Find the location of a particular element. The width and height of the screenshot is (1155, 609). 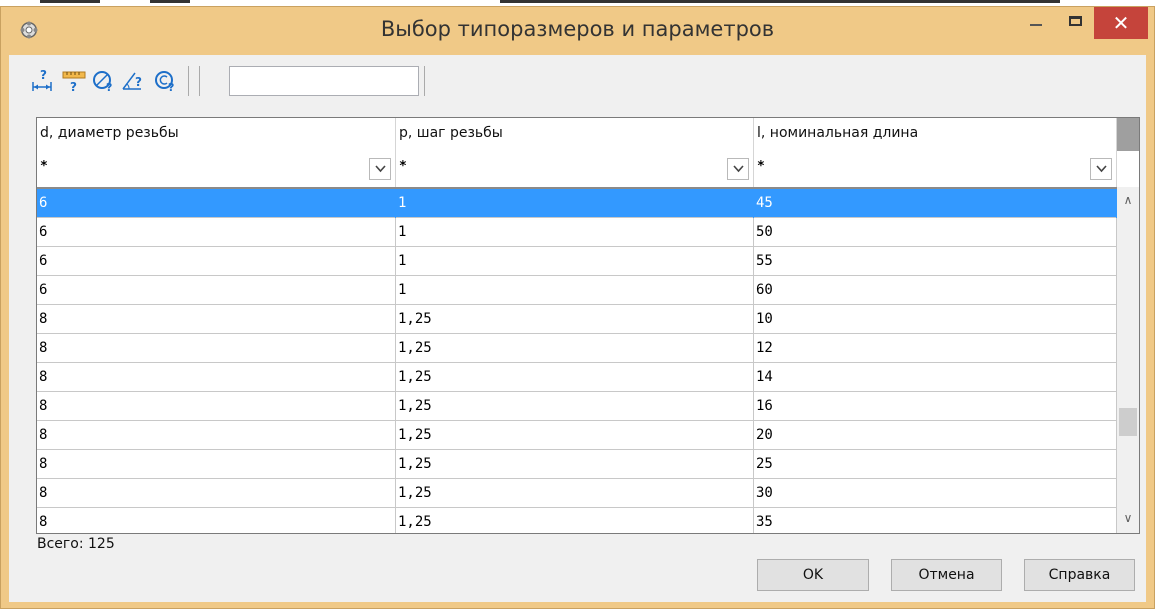

table-row: 8 1,25 12 is located at coordinates (577, 348).